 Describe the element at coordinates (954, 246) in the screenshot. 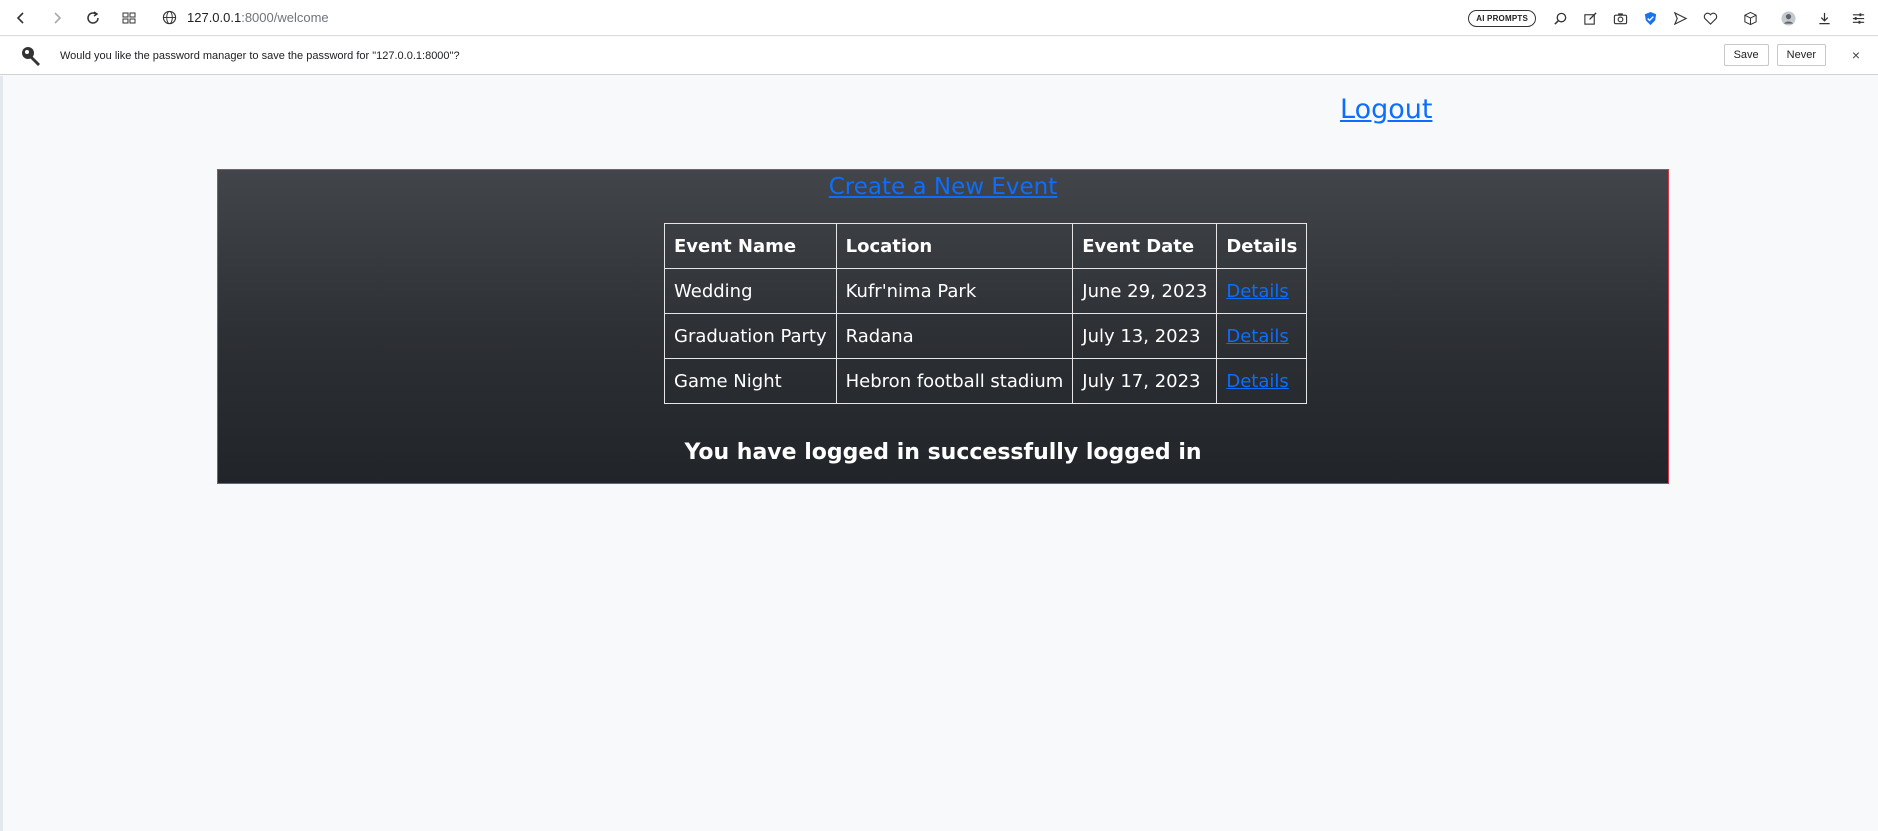

I see `column-header-location: Location` at that location.